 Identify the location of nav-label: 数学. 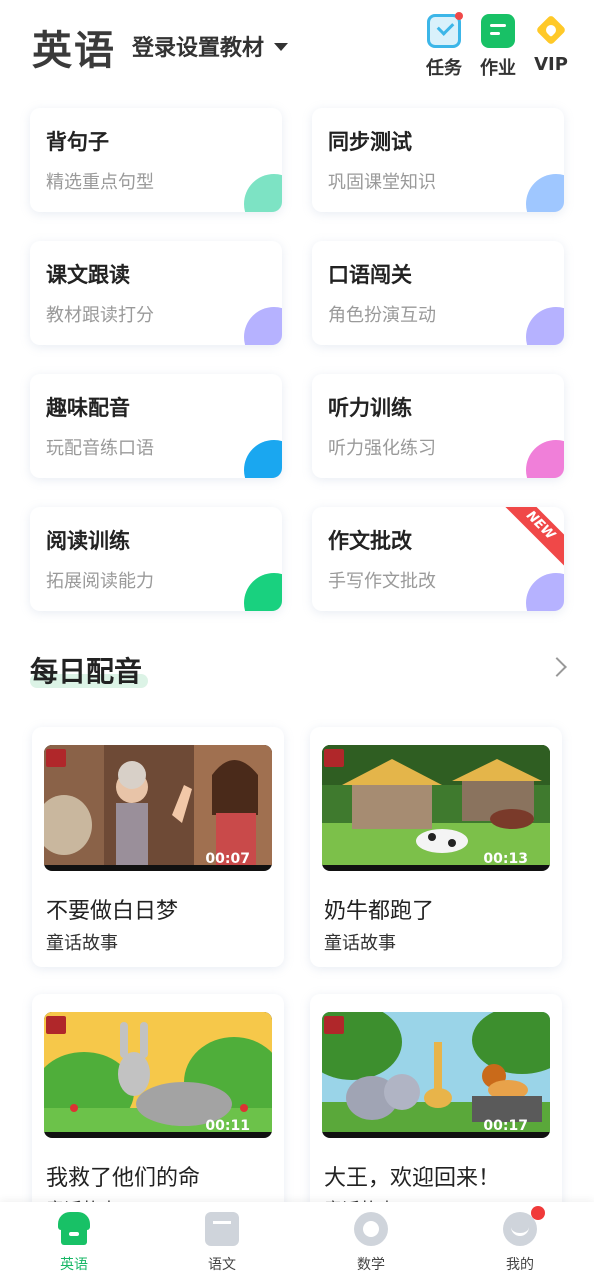
(371, 1265).